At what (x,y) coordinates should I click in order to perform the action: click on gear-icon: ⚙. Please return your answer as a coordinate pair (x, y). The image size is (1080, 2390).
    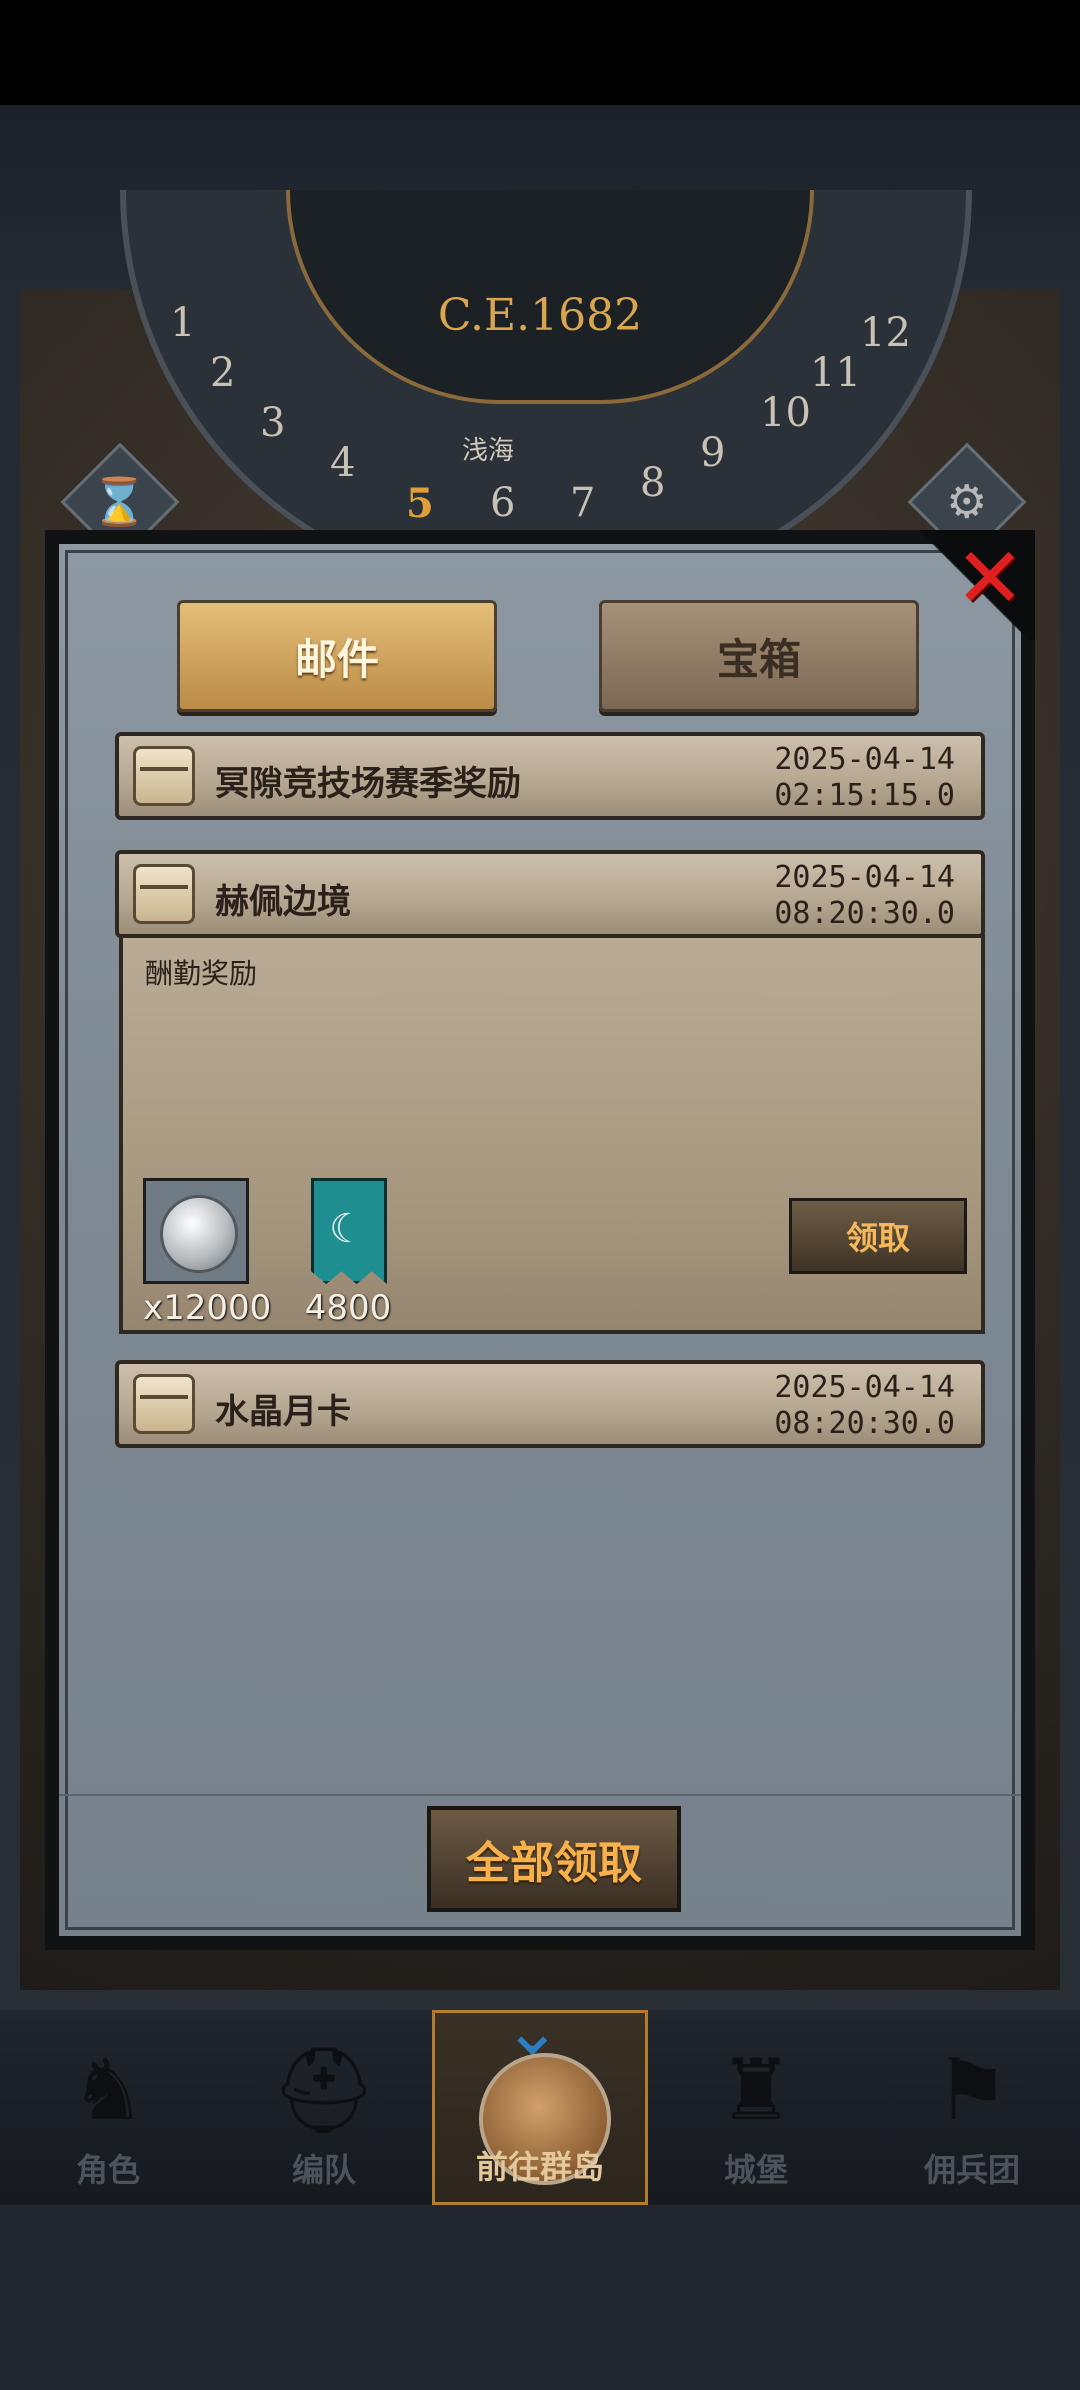
    Looking at the image, I should click on (967, 502).